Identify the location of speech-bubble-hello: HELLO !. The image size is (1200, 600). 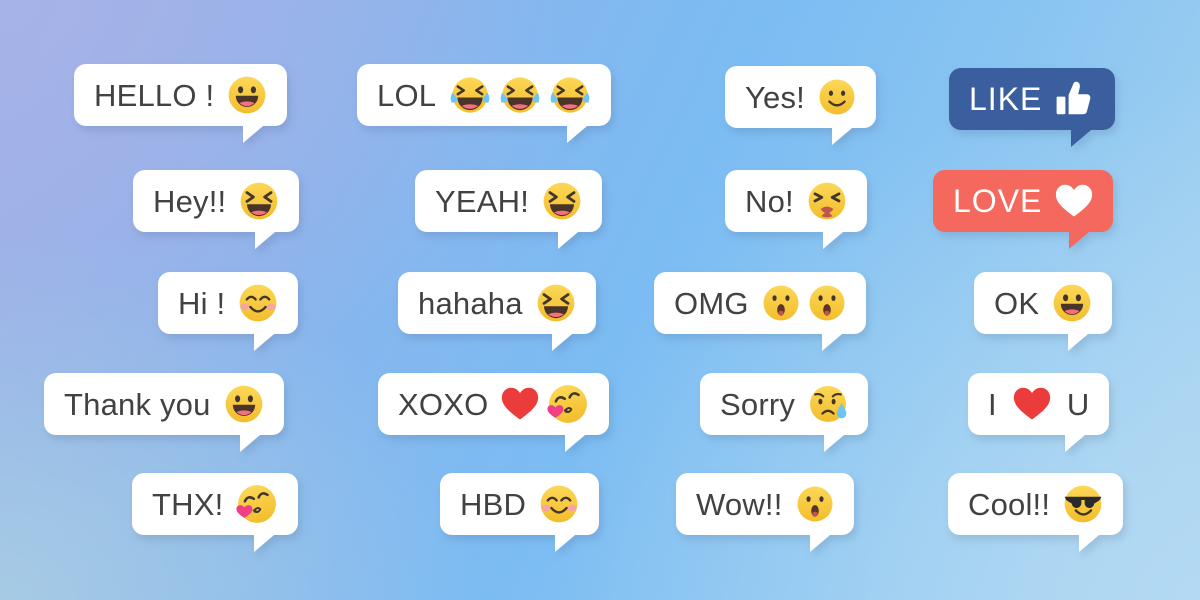
(181, 103).